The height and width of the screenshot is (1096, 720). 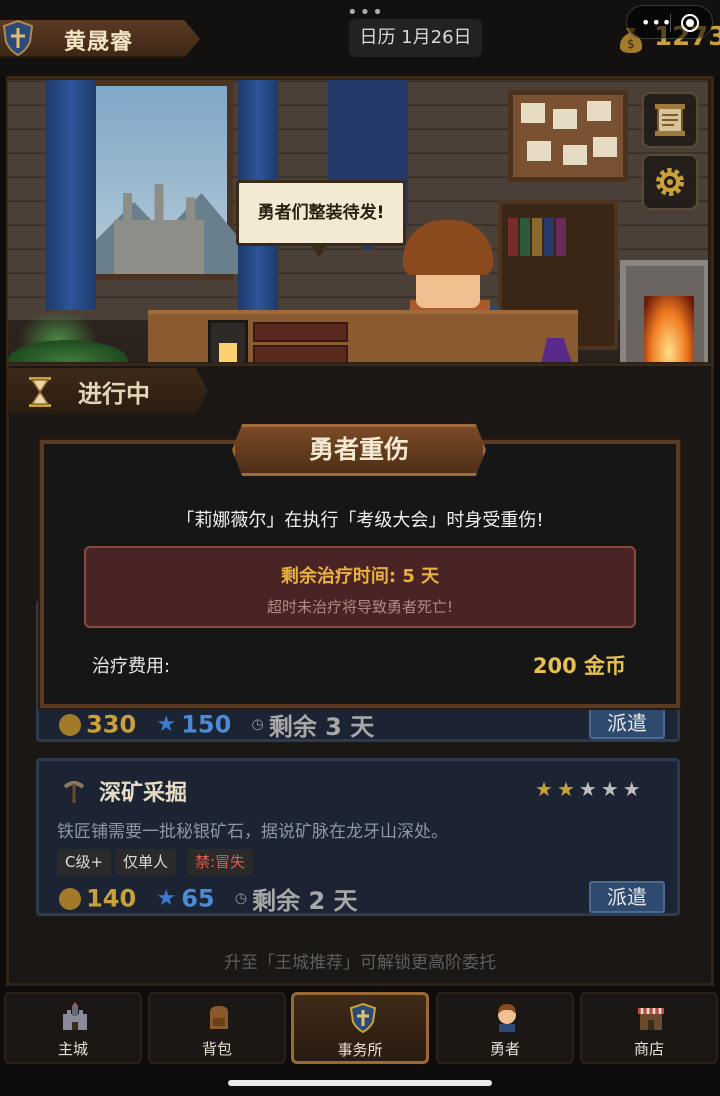 I want to click on hourglass-icon, so click(x=40, y=392).